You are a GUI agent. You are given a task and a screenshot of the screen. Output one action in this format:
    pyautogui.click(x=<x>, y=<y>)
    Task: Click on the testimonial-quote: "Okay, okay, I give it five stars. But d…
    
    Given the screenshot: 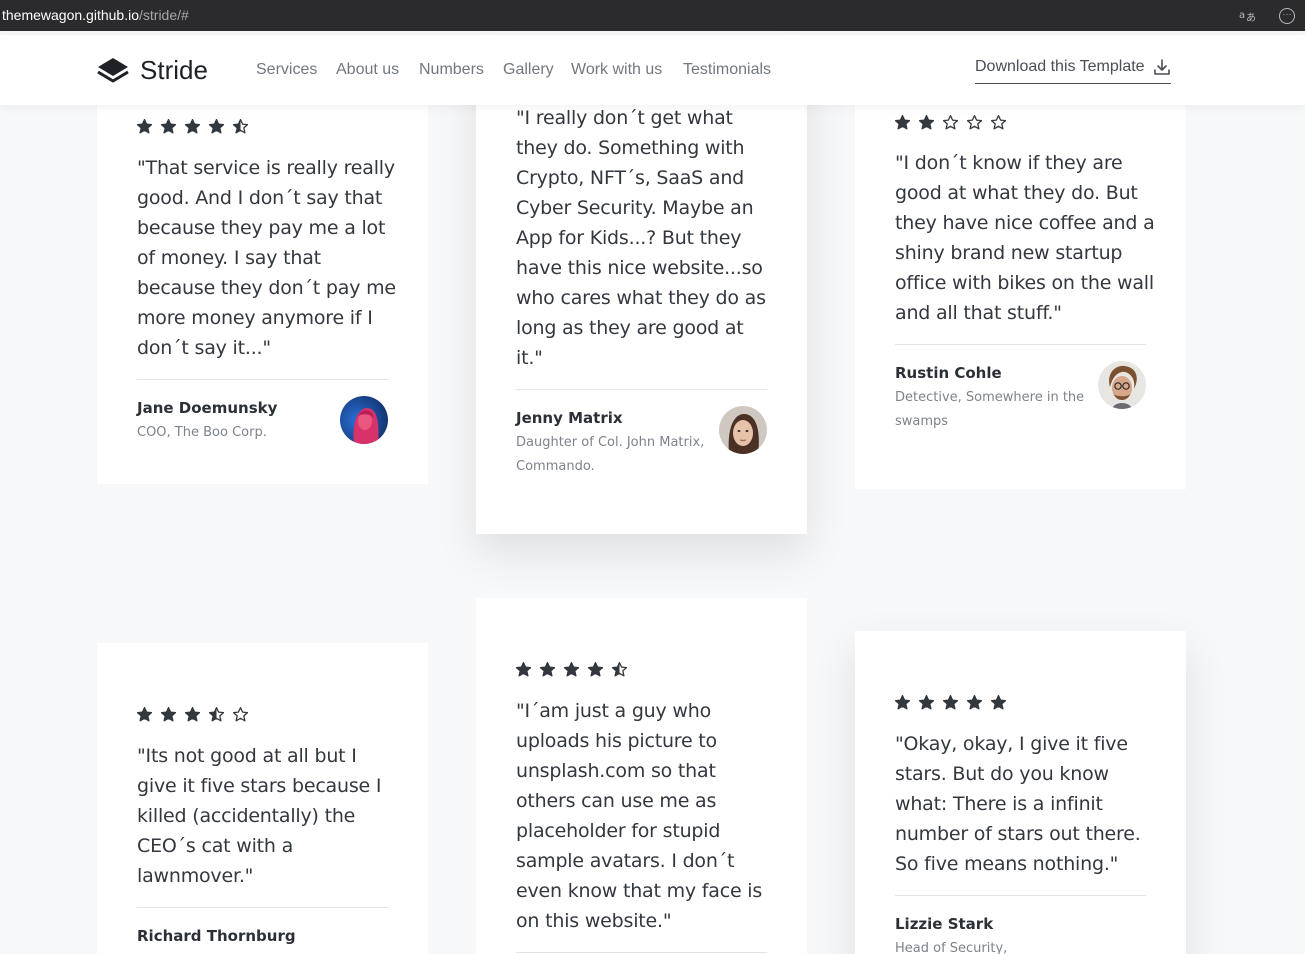 What is the action you would take?
    pyautogui.click(x=1018, y=804)
    